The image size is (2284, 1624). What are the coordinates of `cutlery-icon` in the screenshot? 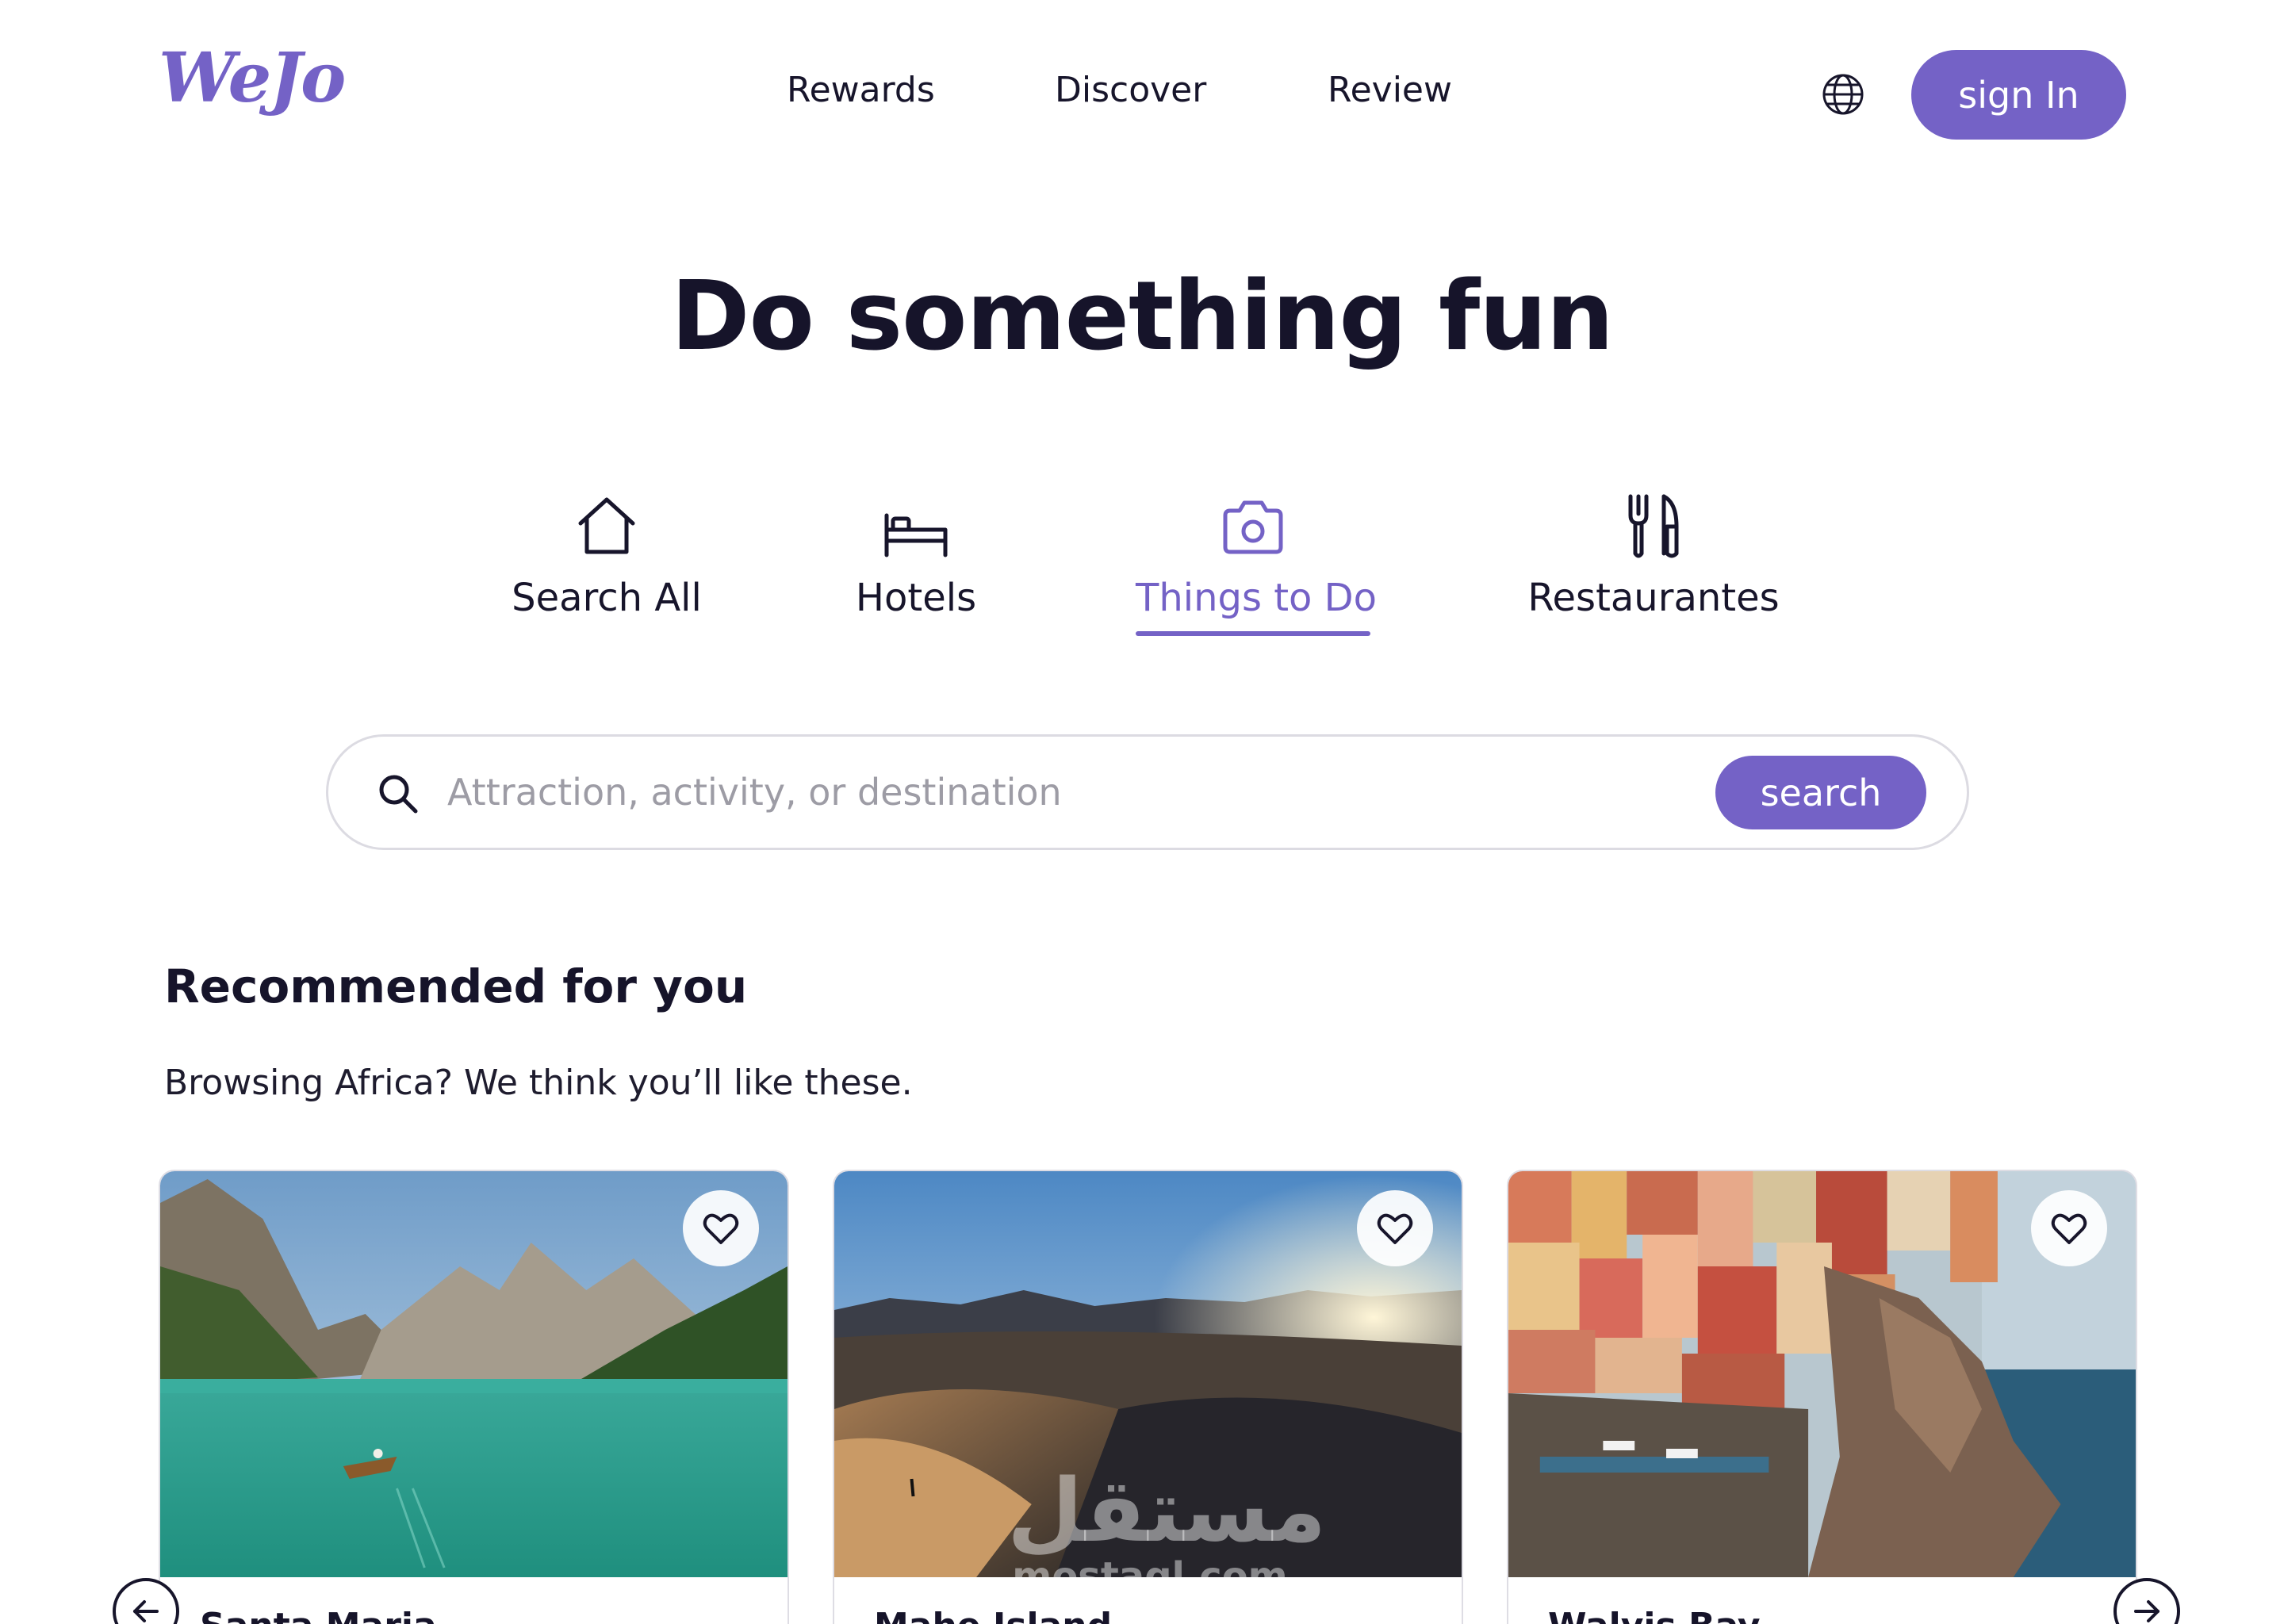 It's located at (1653, 526).